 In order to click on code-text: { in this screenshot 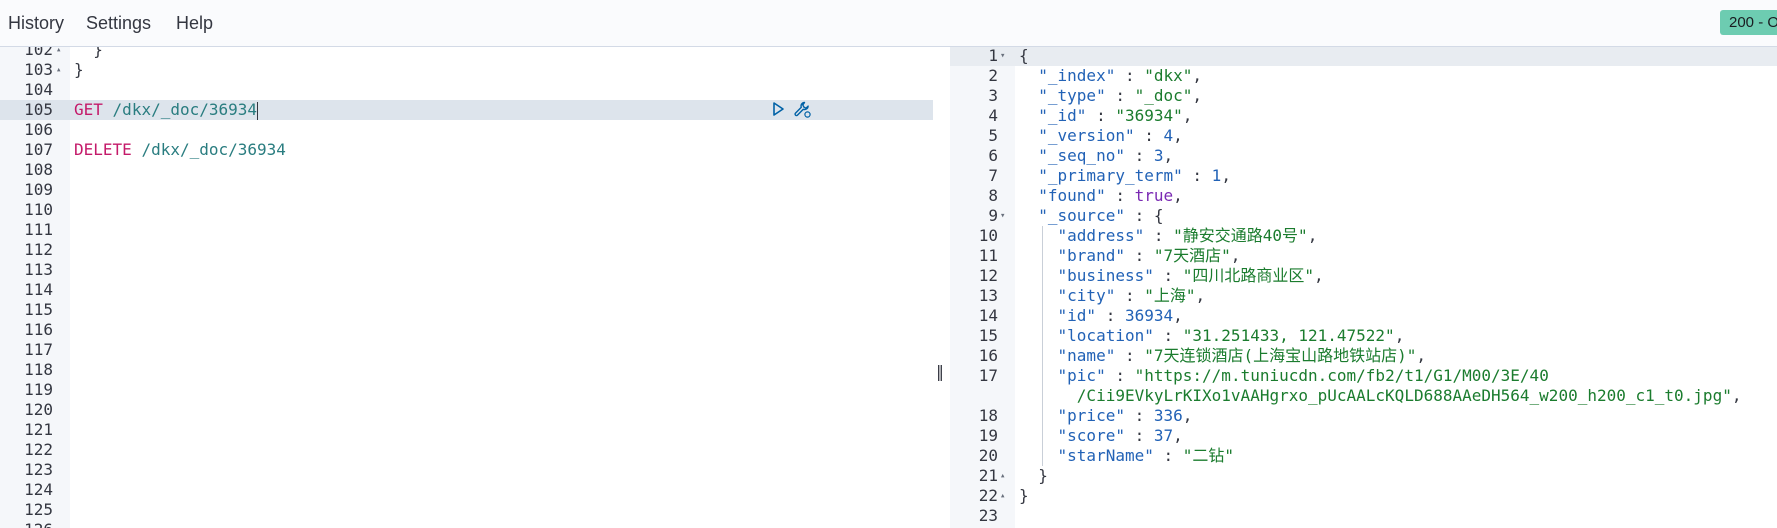, I will do `click(1024, 56)`.